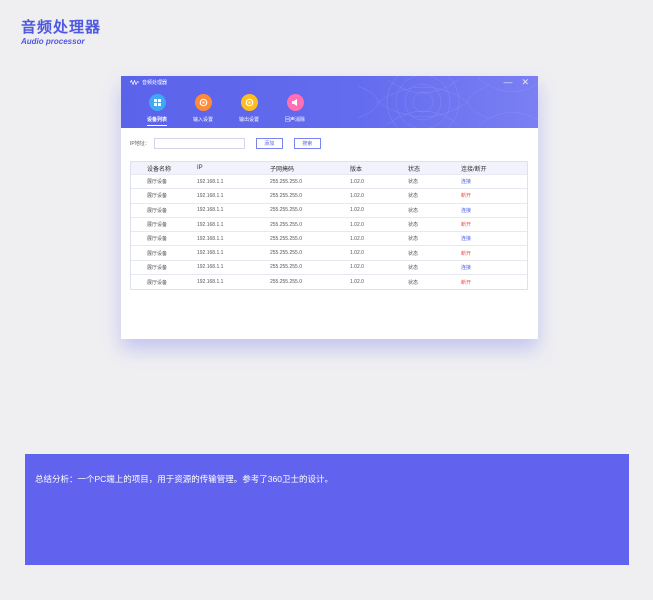 Image resolution: width=653 pixels, height=600 pixels. I want to click on input-settings-icon, so click(203, 102).